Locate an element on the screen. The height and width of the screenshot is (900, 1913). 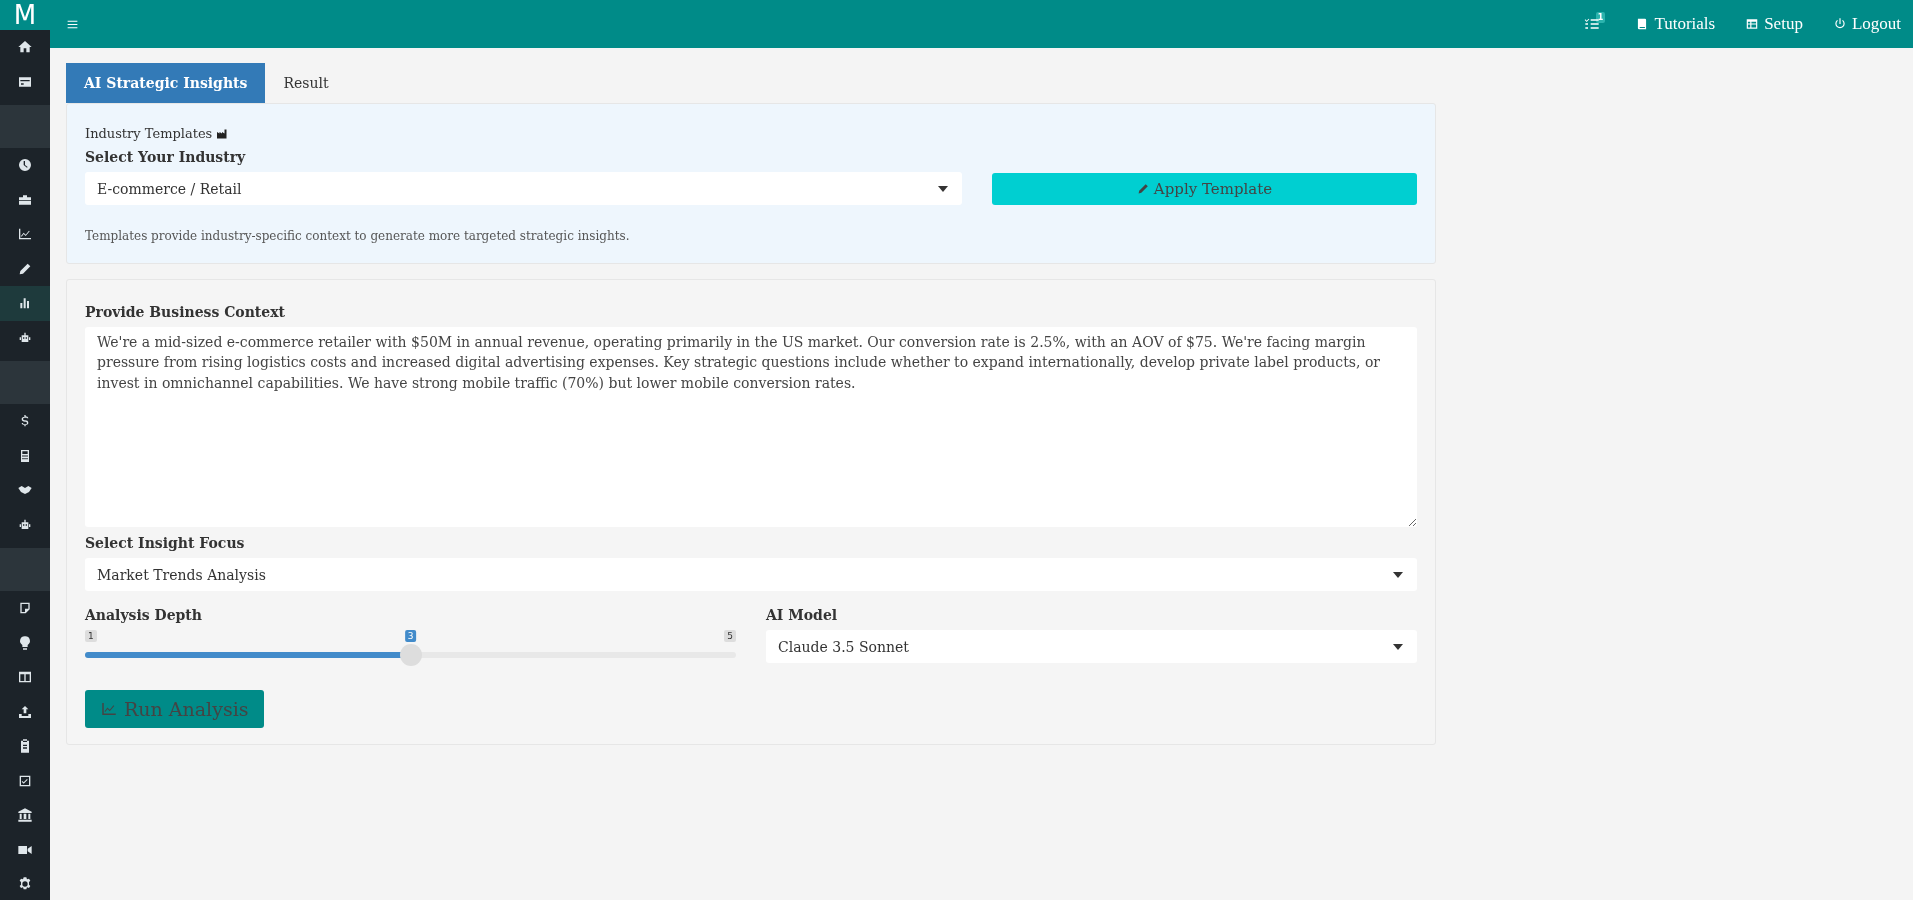
sidebar-item is located at coordinates (25, 303).